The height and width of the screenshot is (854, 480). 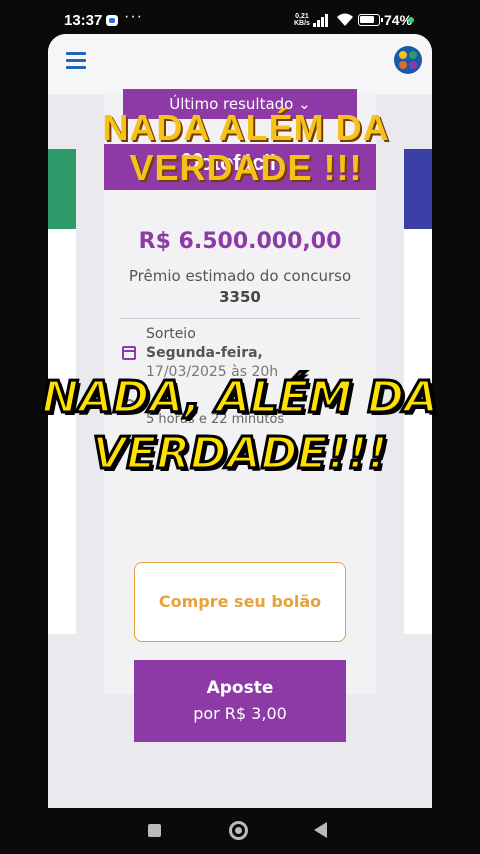 I want to click on clover-logo-icon, so click(x=408, y=60).